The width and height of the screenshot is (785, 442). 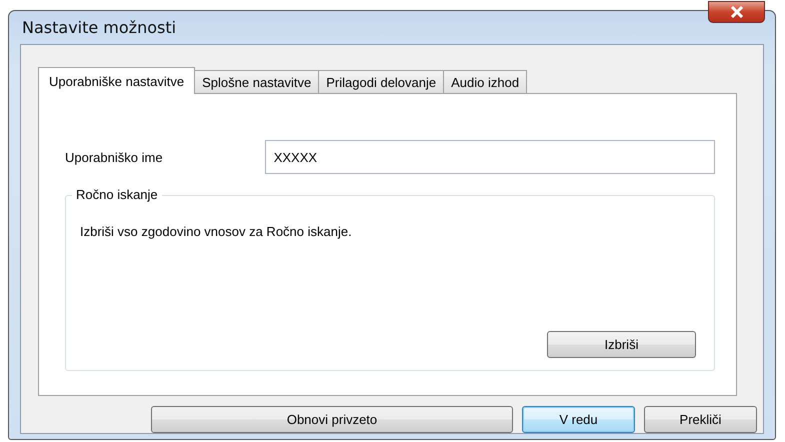 I want to click on close-icon, so click(x=737, y=12).